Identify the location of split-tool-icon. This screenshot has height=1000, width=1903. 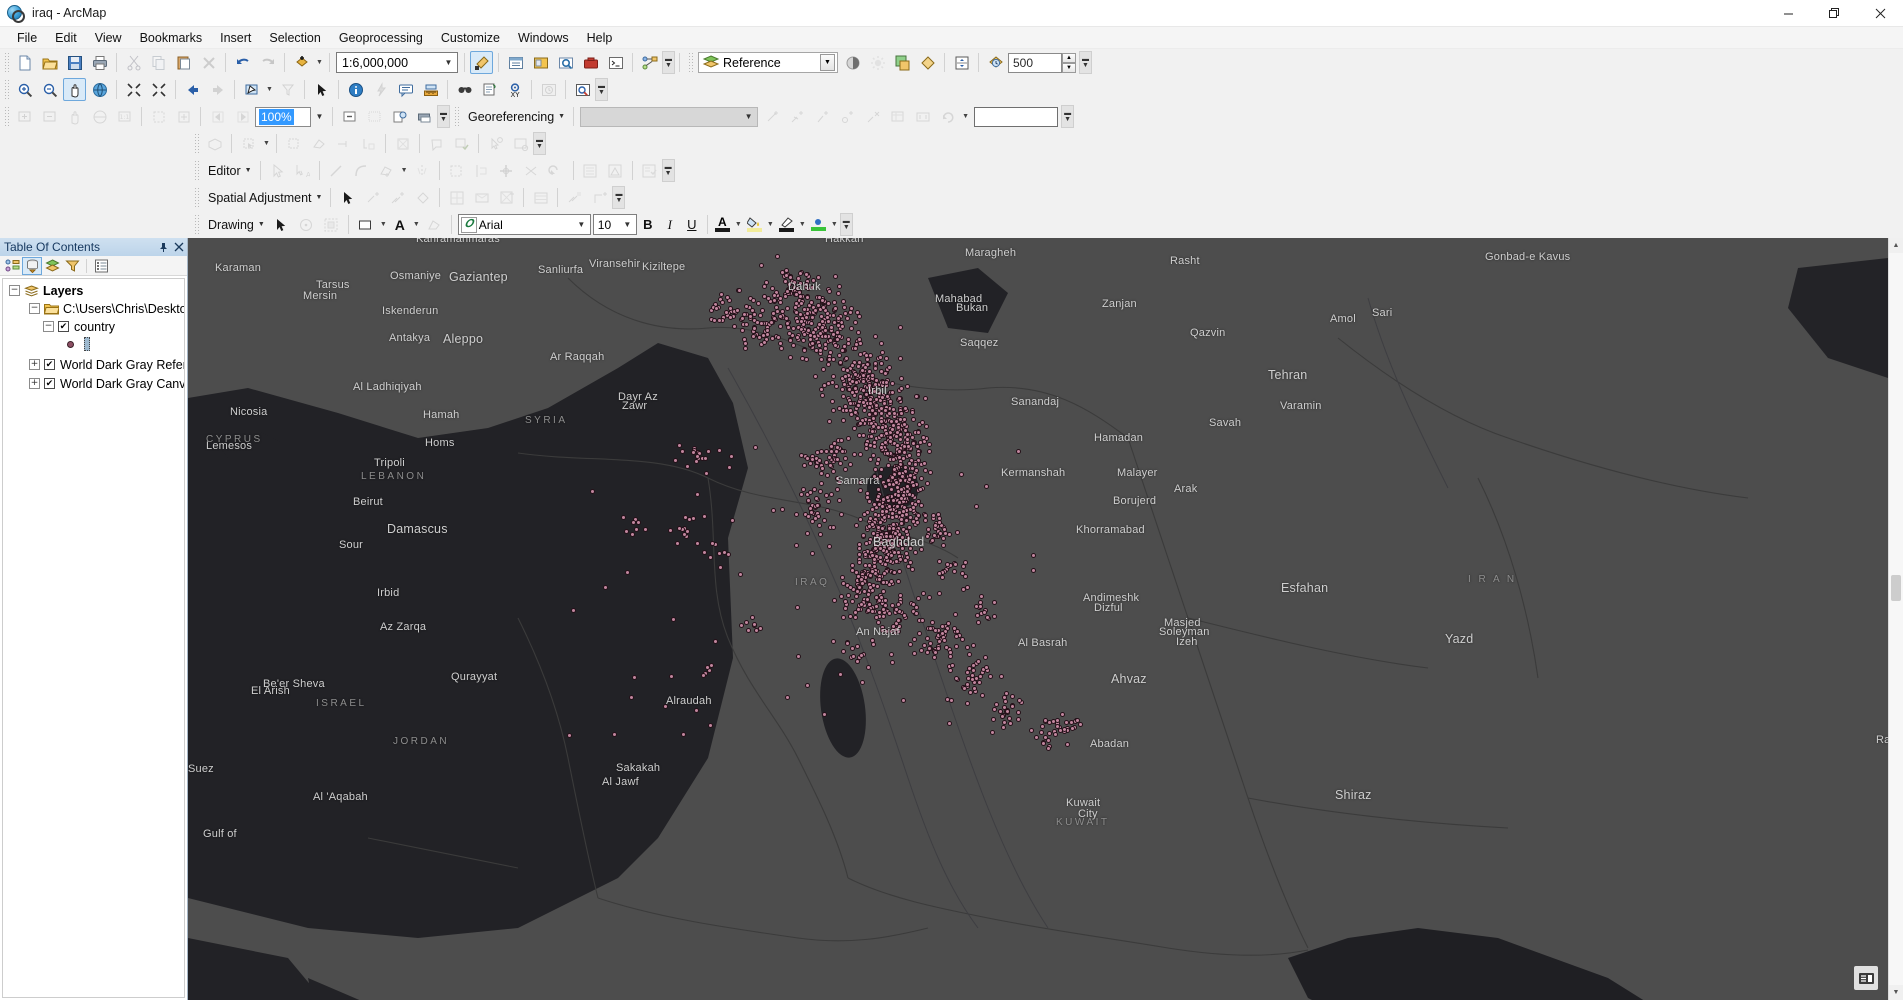
(481, 170).